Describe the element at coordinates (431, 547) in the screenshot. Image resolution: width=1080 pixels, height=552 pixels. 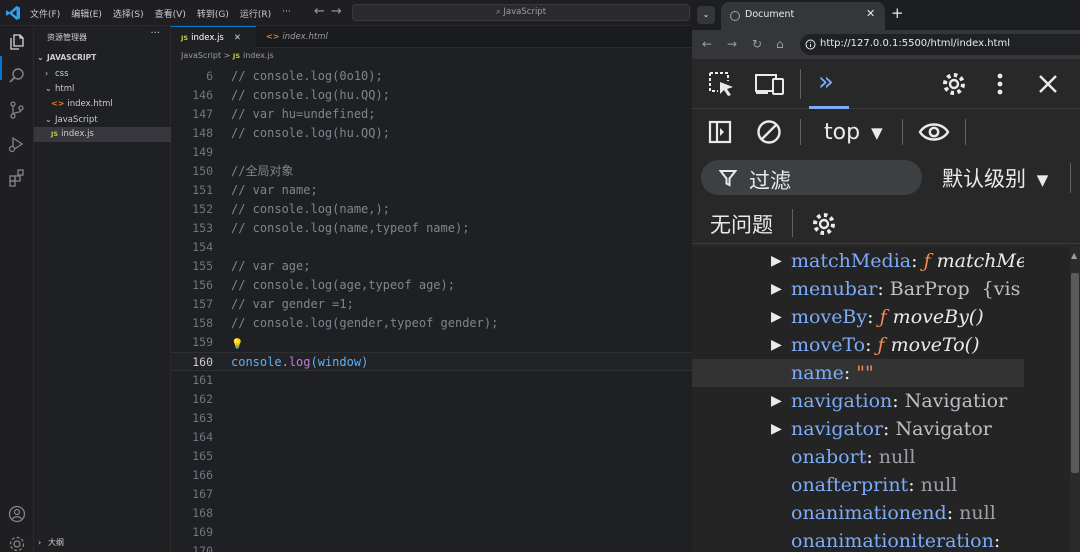
I see `code-line: 170` at that location.